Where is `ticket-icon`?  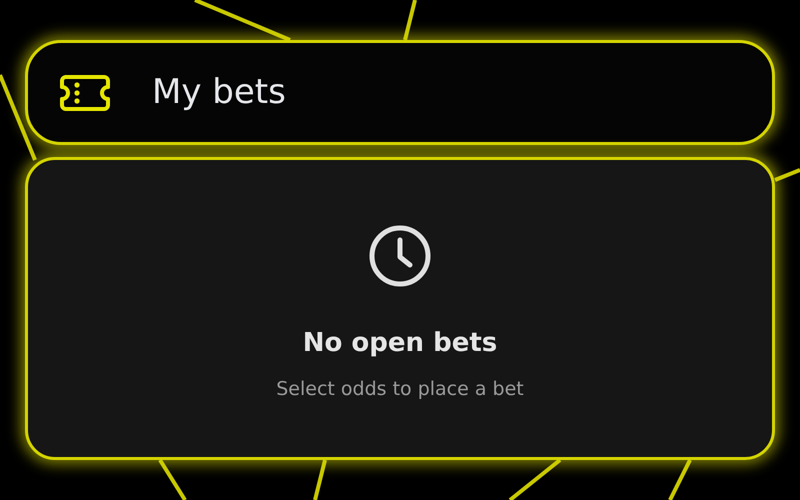 ticket-icon is located at coordinates (85, 92).